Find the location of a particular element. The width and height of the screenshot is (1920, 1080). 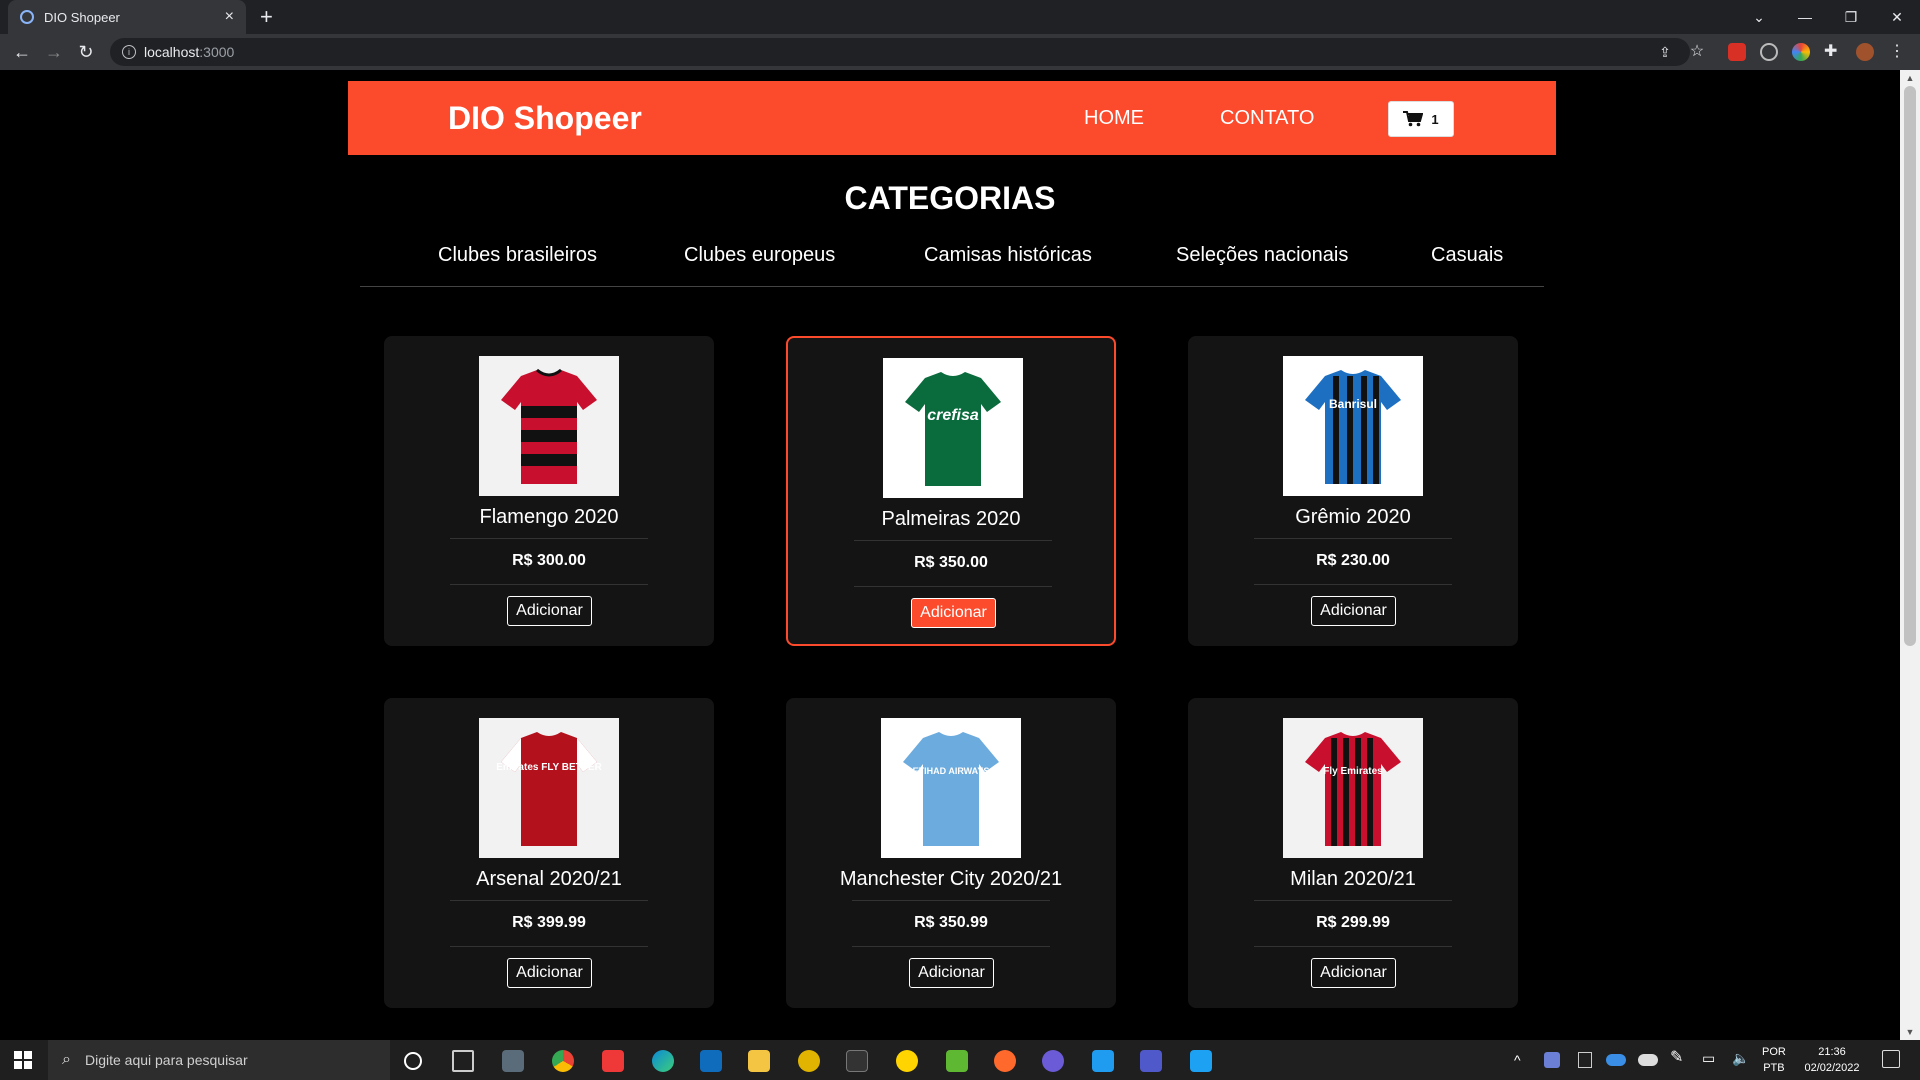

page-scrollbar: ▲ ▼ is located at coordinates (1910, 555).